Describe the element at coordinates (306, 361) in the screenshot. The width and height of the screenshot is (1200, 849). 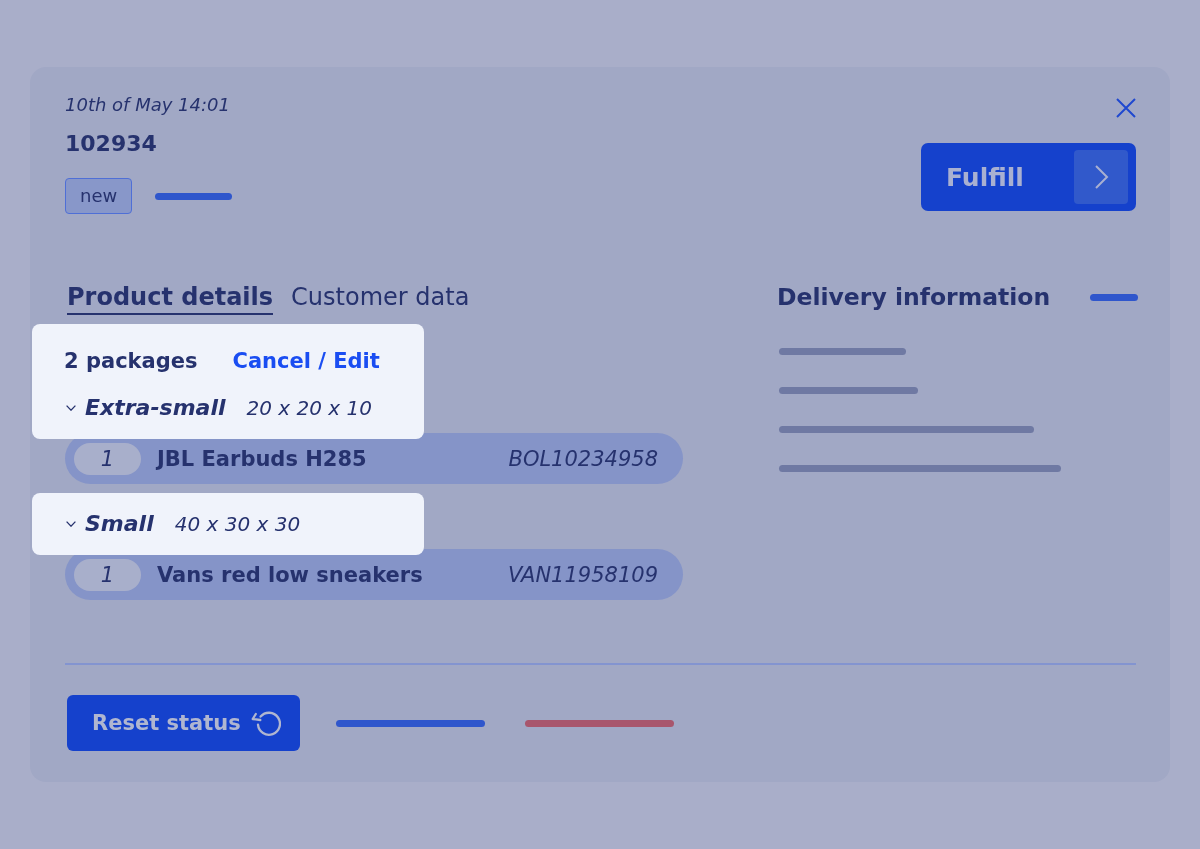
I see `cancel-edit-link: Cancel / Edit` at that location.